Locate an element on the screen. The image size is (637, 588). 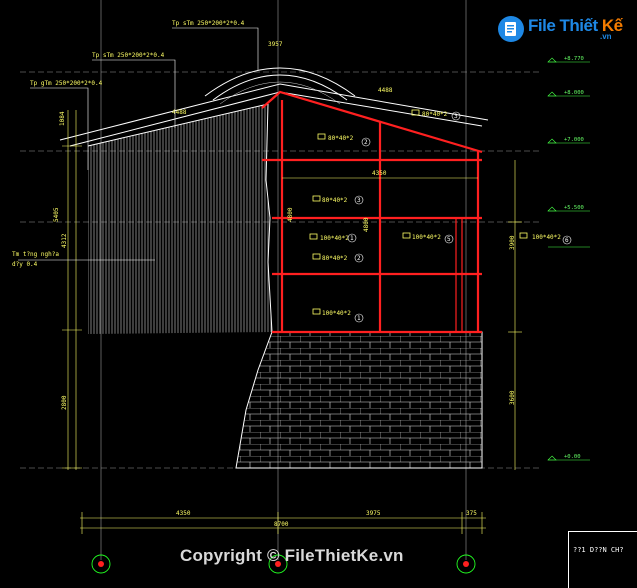
tag-2: 2 is located at coordinates (366, 142).